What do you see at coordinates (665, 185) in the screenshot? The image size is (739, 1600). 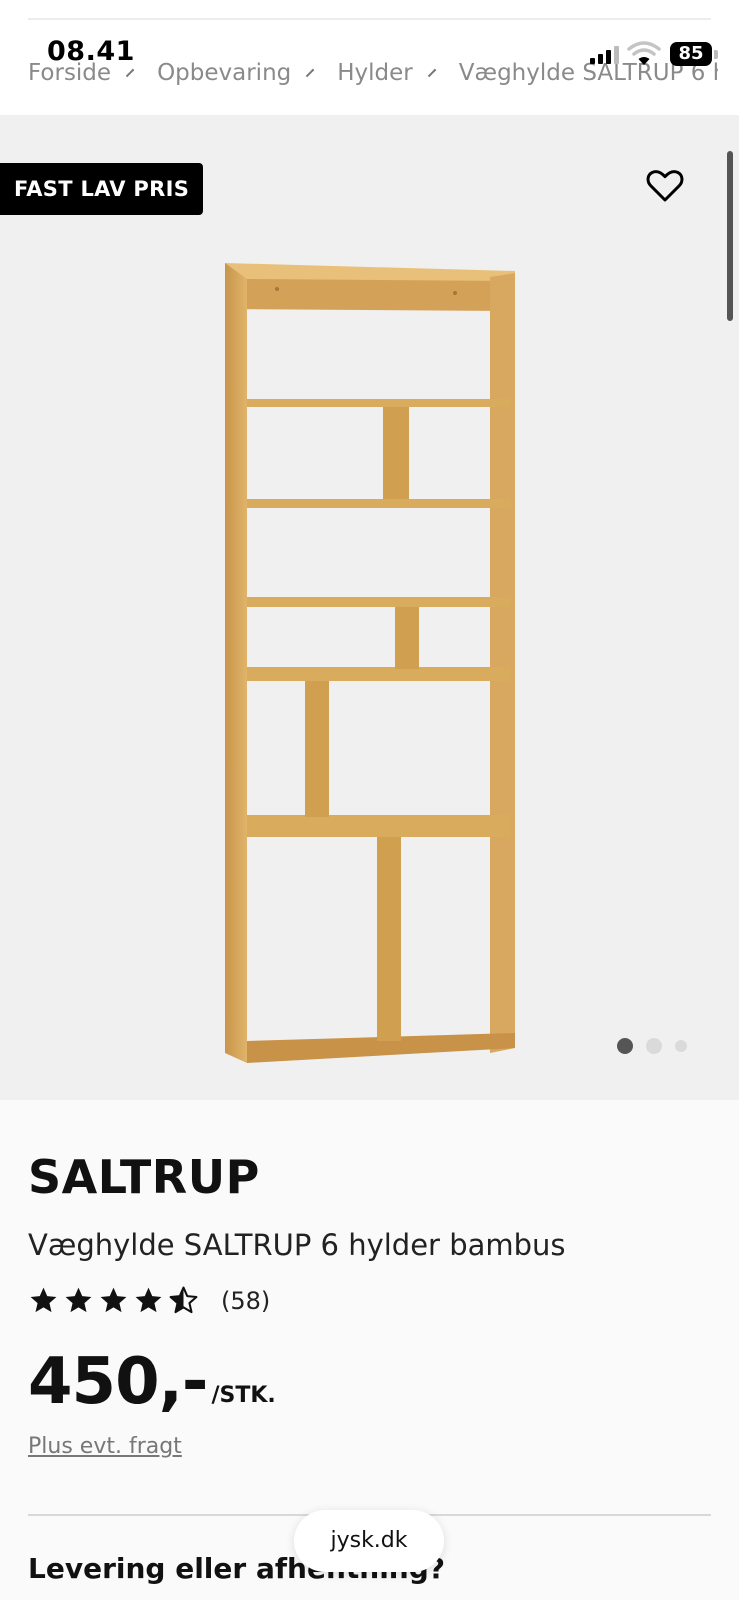 I see `heart-icon` at bounding box center [665, 185].